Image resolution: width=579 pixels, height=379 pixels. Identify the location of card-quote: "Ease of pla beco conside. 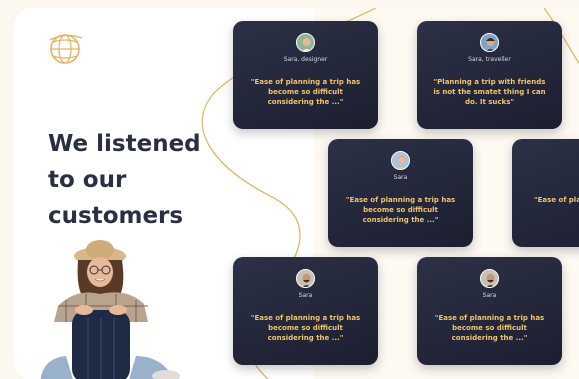
(556, 200).